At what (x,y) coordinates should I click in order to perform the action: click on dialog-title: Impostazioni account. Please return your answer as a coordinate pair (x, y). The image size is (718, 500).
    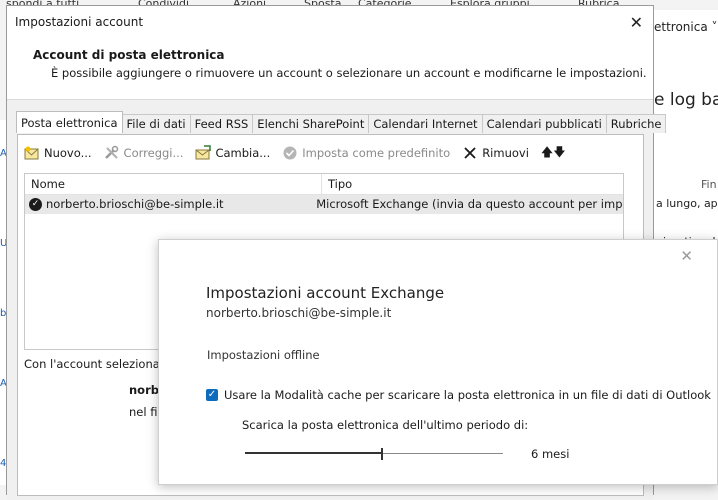
    Looking at the image, I should click on (79, 22).